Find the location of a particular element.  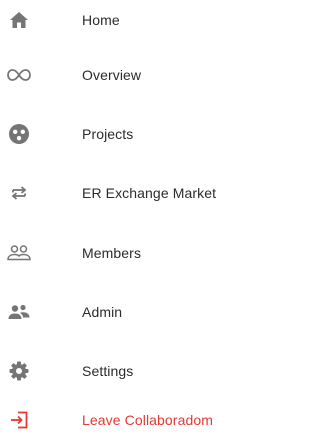

nav-item-settings: Settings is located at coordinates (122, 371).